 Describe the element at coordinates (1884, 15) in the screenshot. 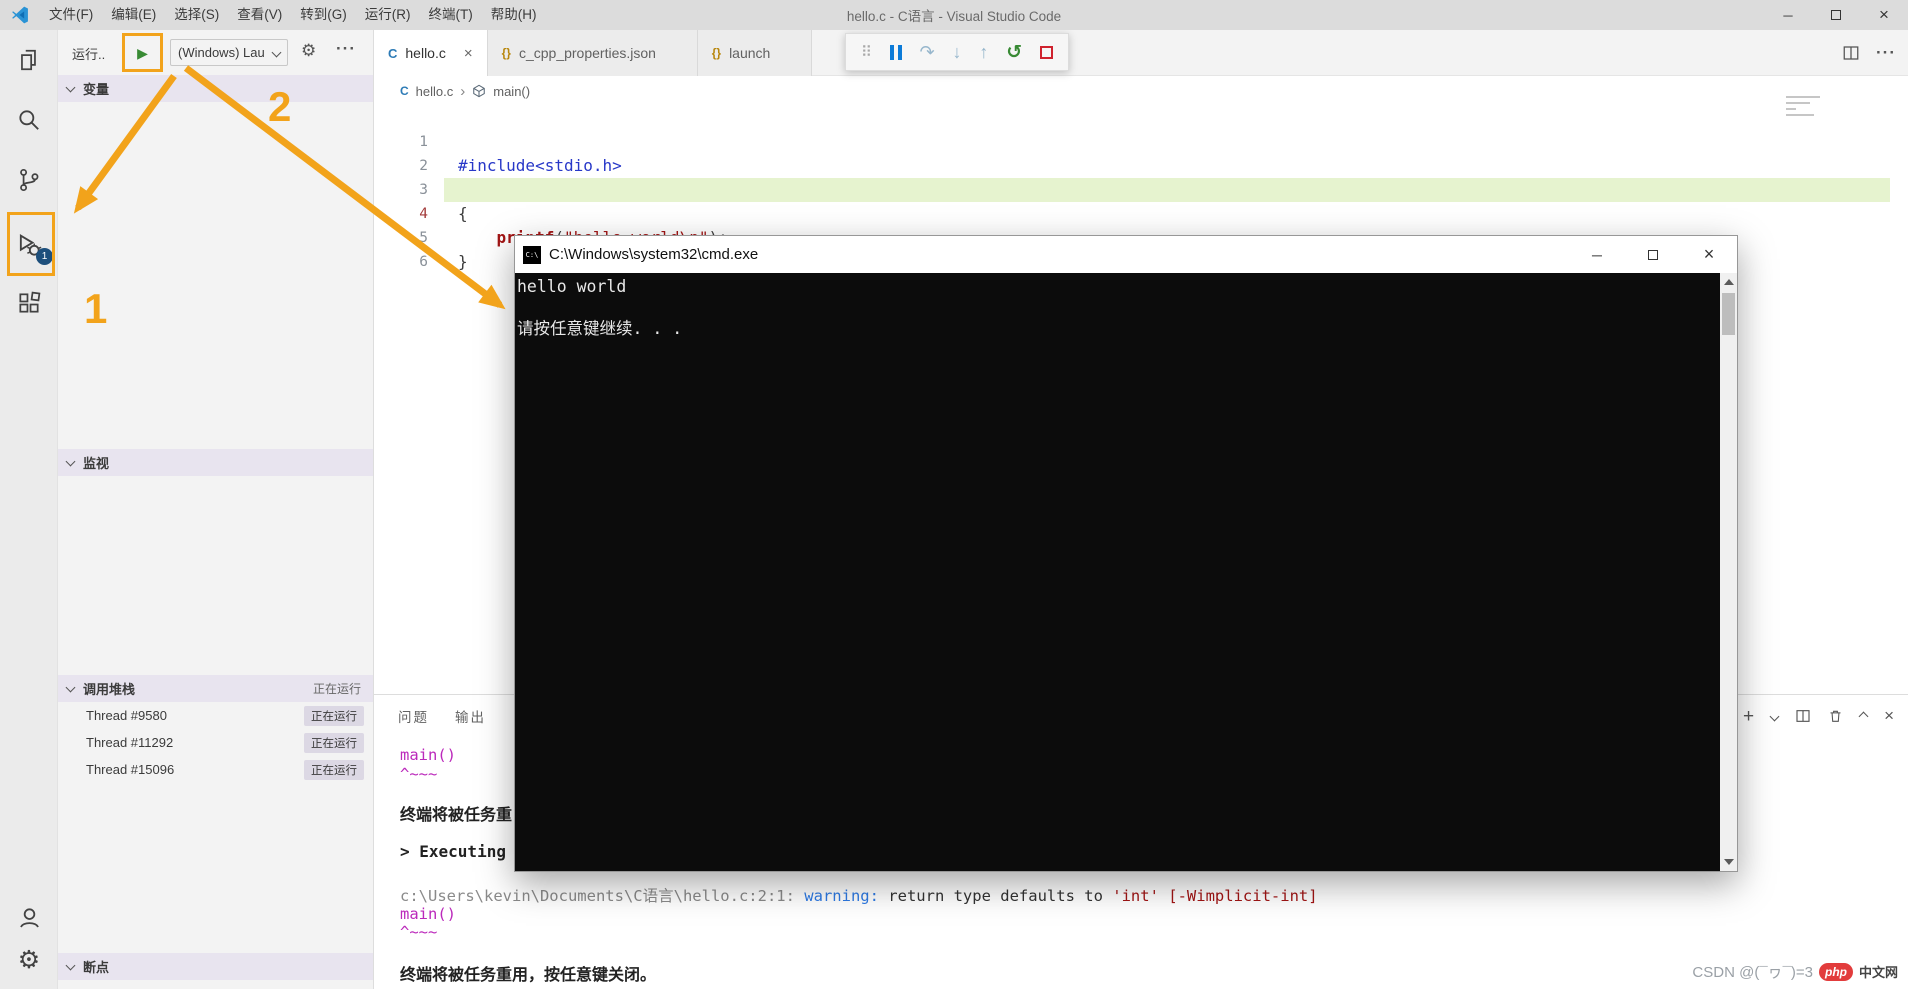

I see `close-button: ×` at that location.